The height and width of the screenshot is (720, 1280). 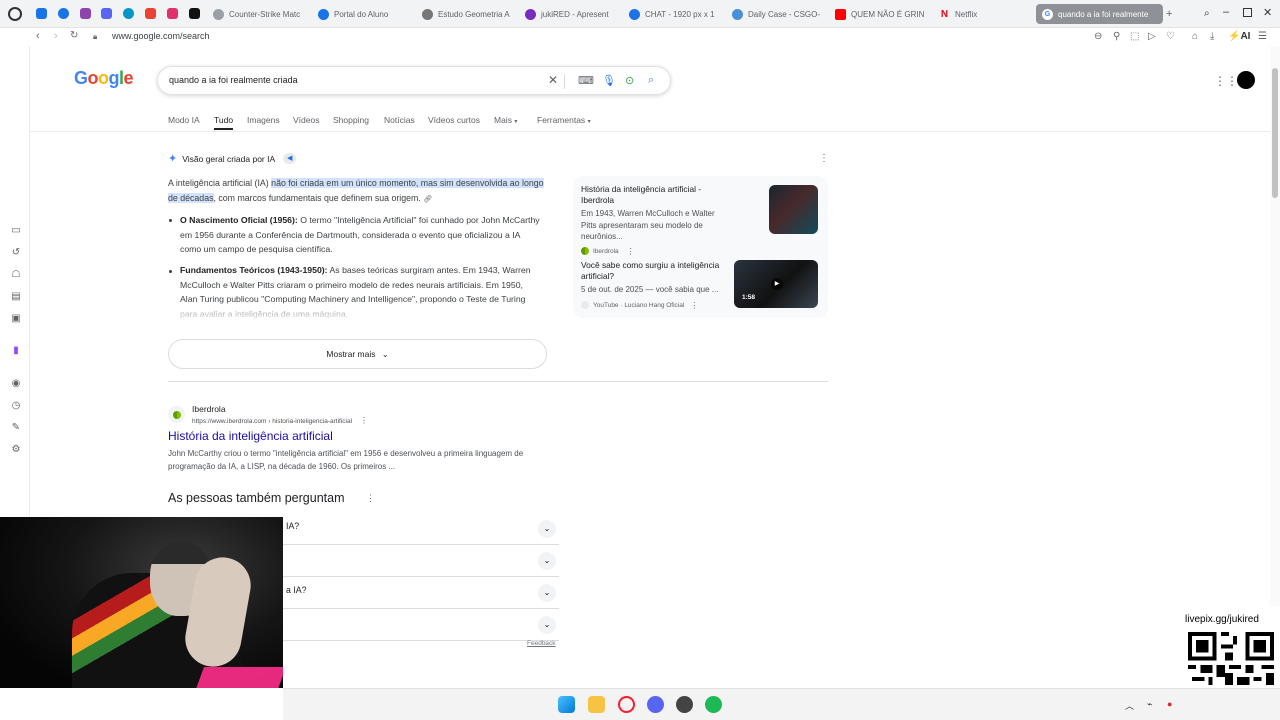 What do you see at coordinates (505, 120) in the screenshot?
I see `tab-mais: Mais ▾` at bounding box center [505, 120].